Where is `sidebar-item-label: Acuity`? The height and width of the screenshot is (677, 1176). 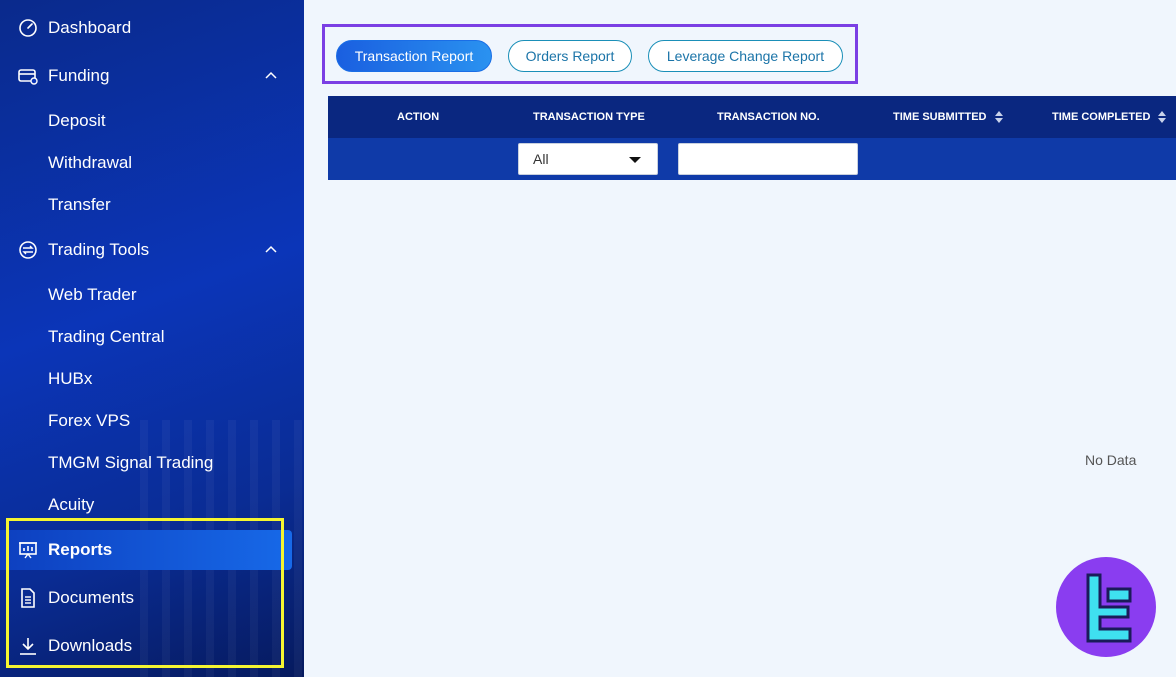 sidebar-item-label: Acuity is located at coordinates (71, 504).